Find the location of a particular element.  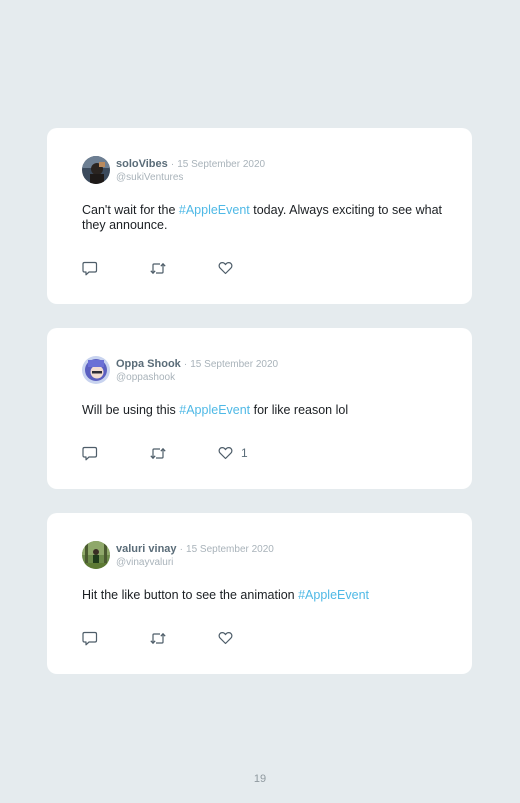

like-count: 1 is located at coordinates (244, 453).